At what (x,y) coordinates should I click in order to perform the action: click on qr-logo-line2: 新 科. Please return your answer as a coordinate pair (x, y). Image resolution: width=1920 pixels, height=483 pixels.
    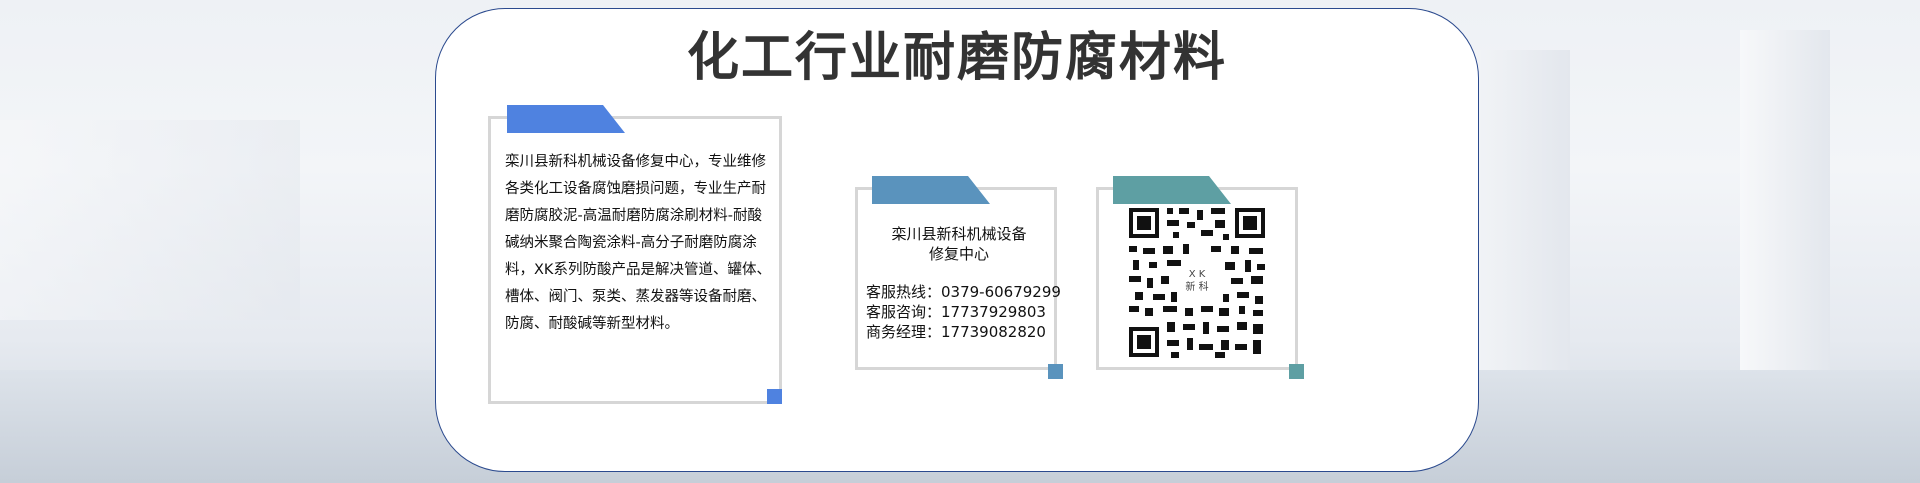
    Looking at the image, I should click on (1197, 287).